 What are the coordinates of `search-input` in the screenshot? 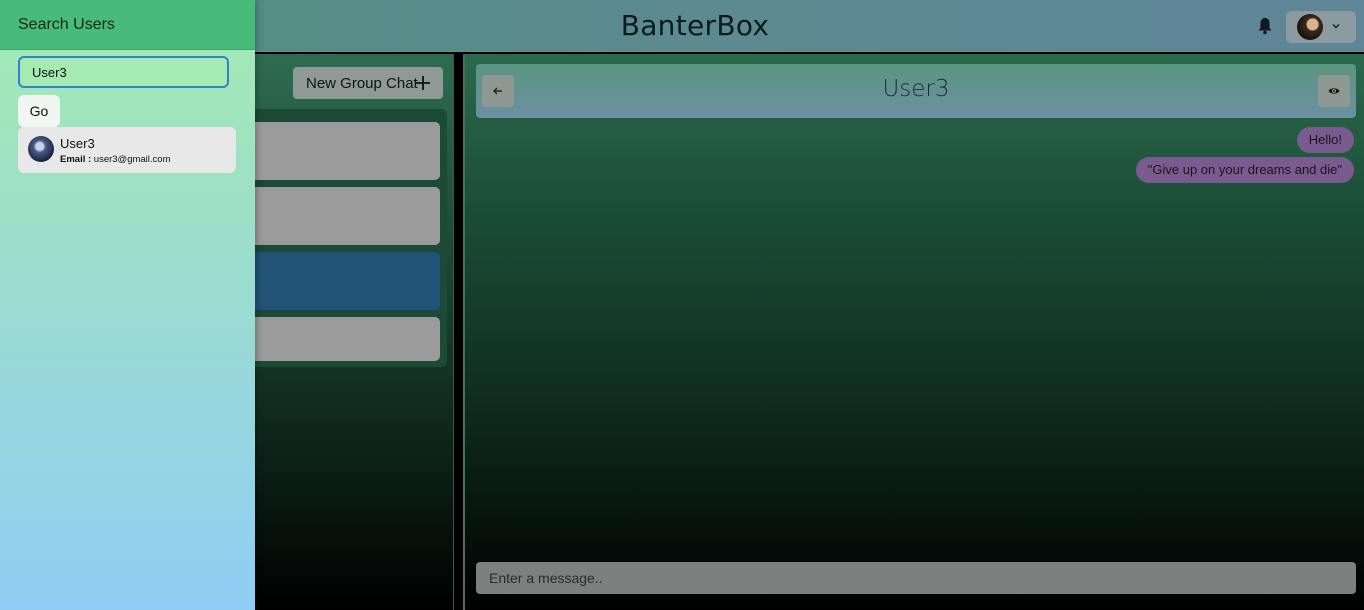 It's located at (123, 72).